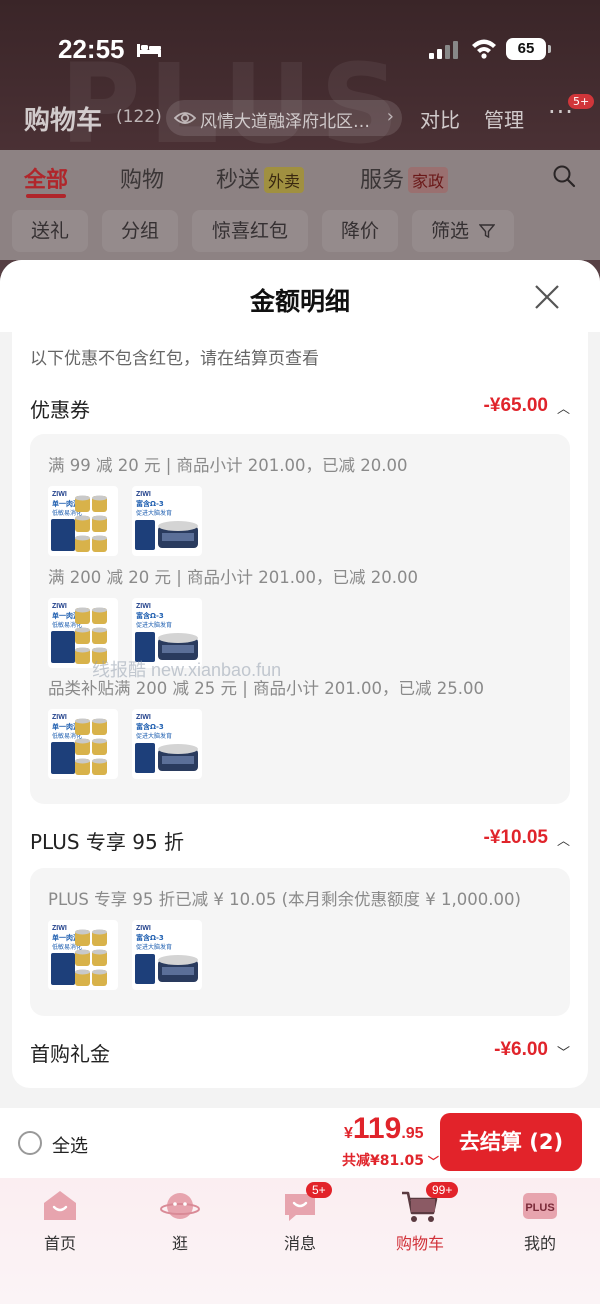 The width and height of the screenshot is (600, 1304). Describe the element at coordinates (300, 409) in the screenshot. I see `coupon-section-header: 优惠券 -¥65.00 ︿` at that location.